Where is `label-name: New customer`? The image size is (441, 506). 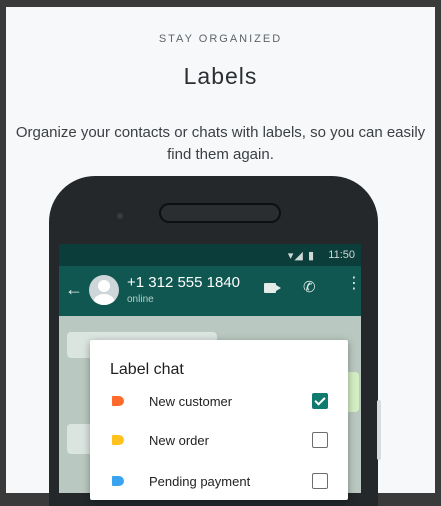
label-name: New customer is located at coordinates (191, 401).